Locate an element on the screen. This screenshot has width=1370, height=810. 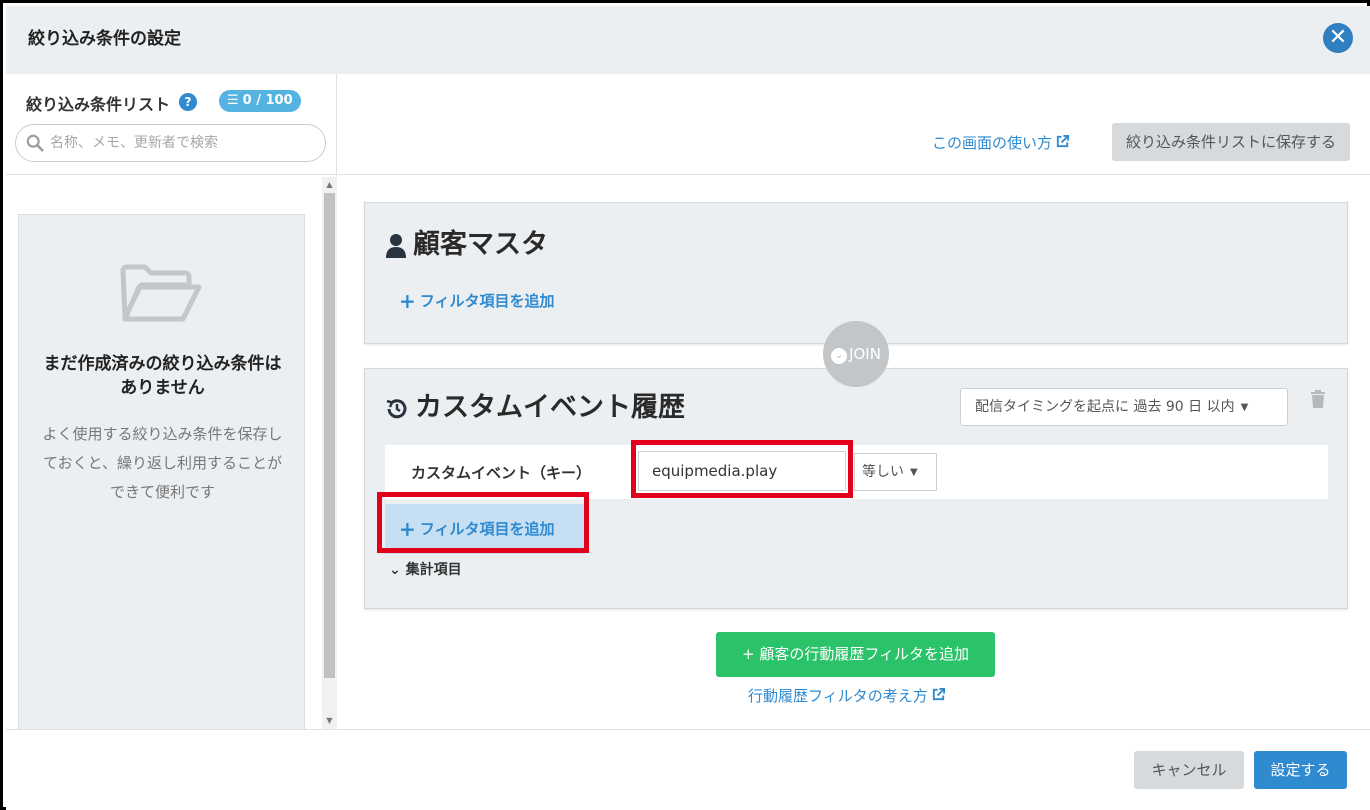
search-box is located at coordinates (170, 143).